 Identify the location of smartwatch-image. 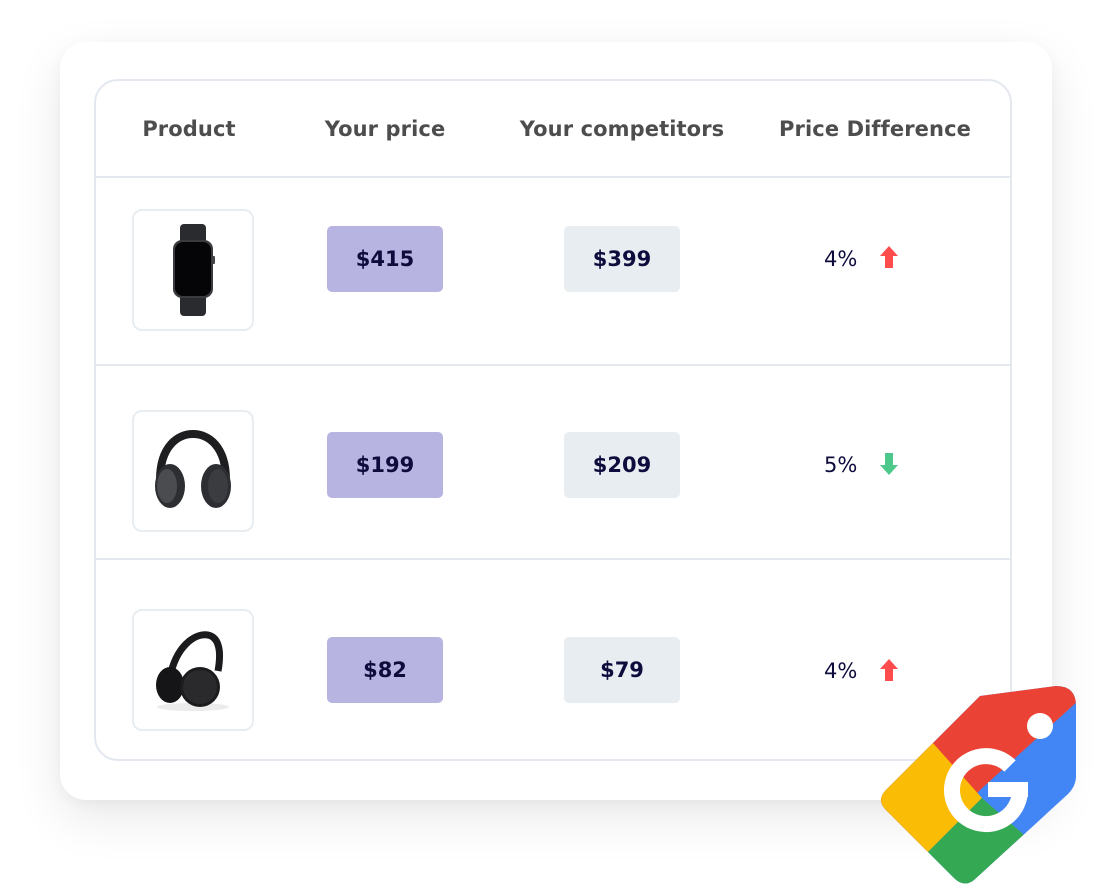
(194, 270).